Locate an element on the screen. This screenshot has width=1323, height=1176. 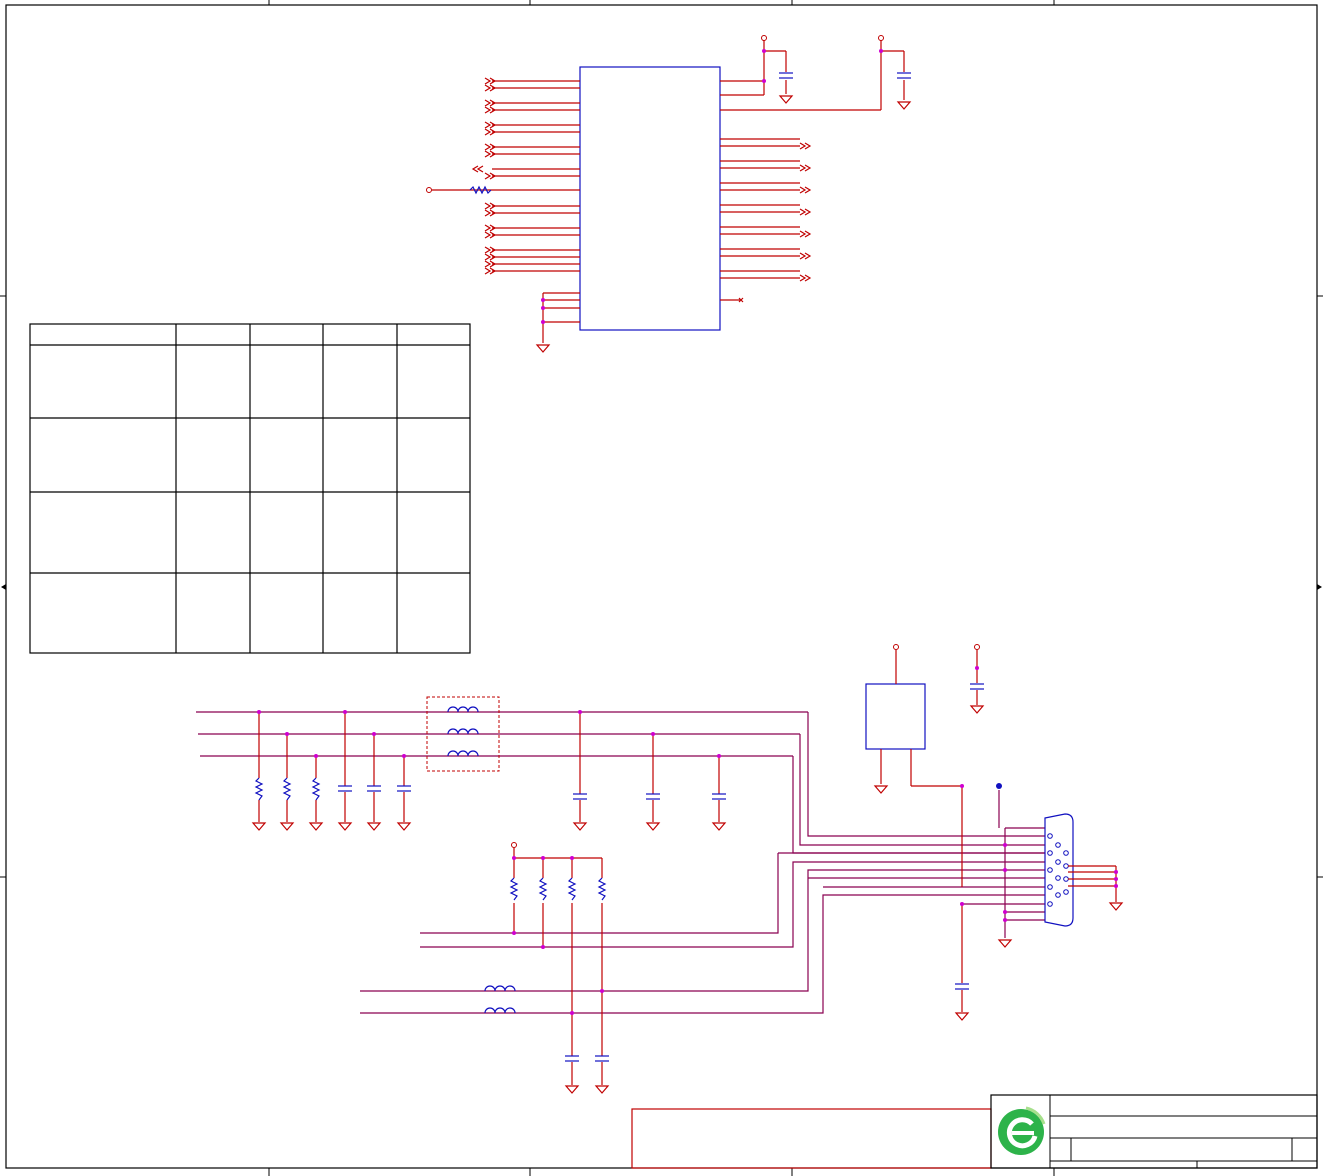
circular-e-logo-icon is located at coordinates (1022, 1130).